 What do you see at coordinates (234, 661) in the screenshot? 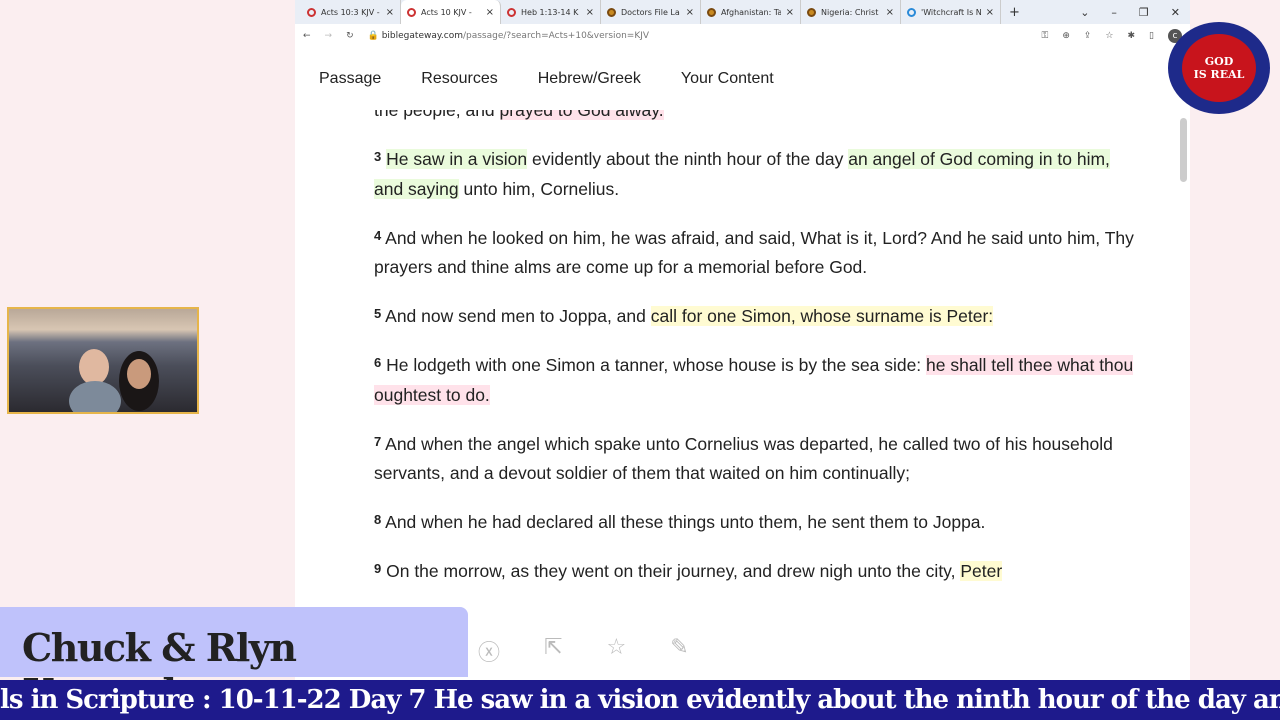
I see `presenter-name: Chuck & Rlyn Kennedy` at bounding box center [234, 661].